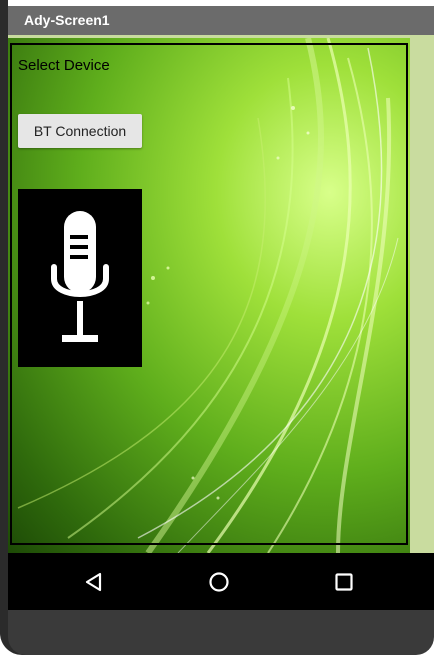 The width and height of the screenshot is (434, 655). I want to click on microphone-icon, so click(80, 276).